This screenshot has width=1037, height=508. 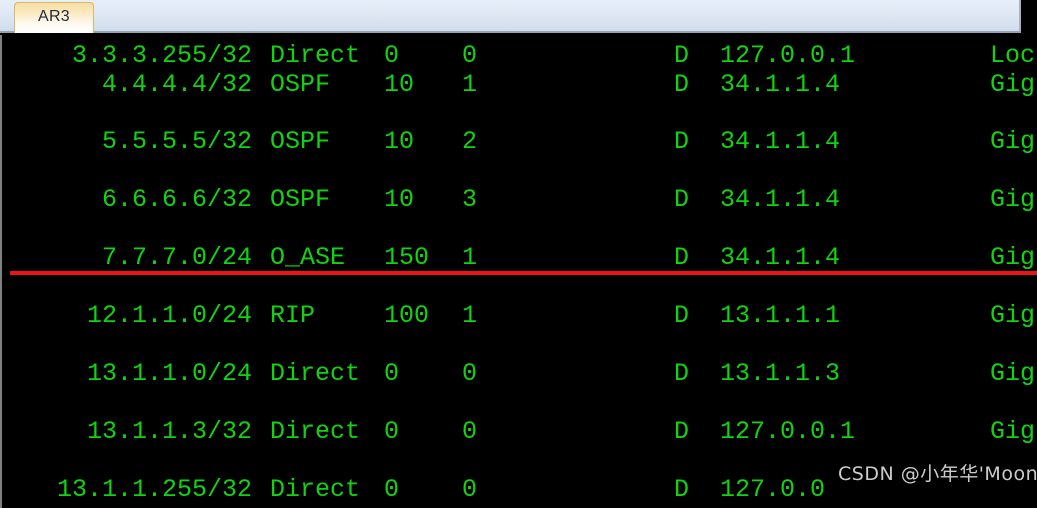 What do you see at coordinates (169, 431) in the screenshot?
I see `cell-destination: 13.1.1.3/32` at bounding box center [169, 431].